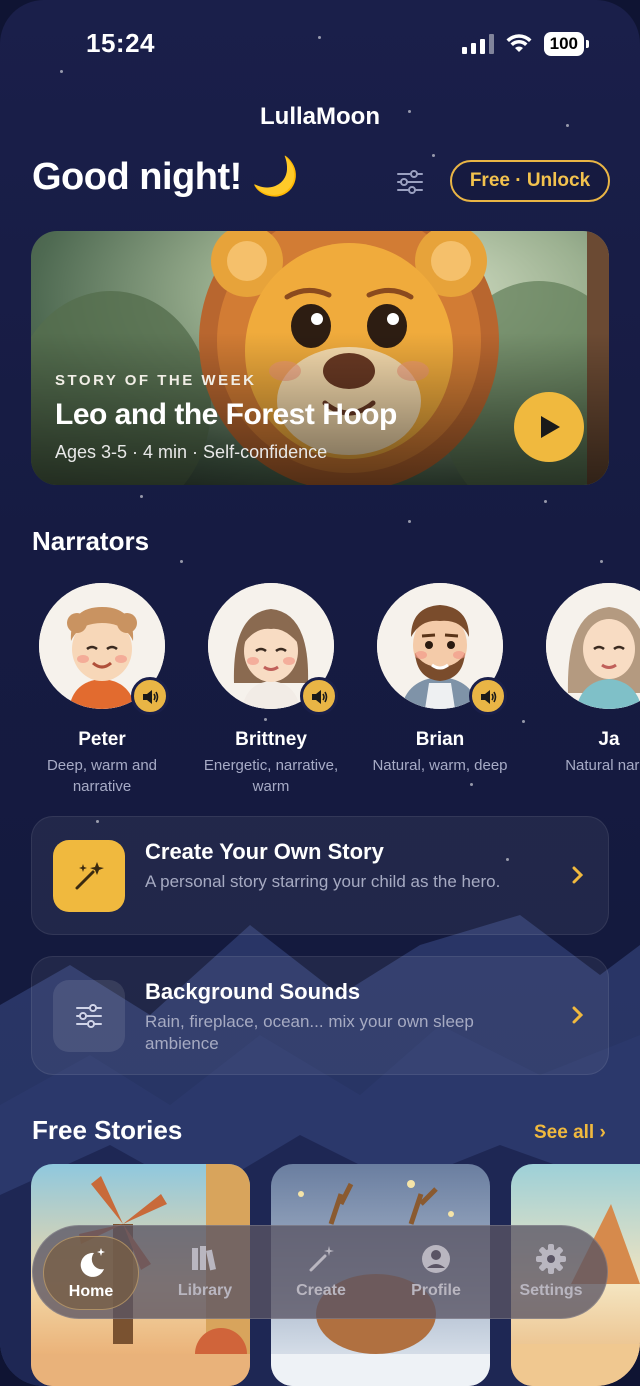  What do you see at coordinates (440, 739) in the screenshot?
I see `narrator-name: Brian` at bounding box center [440, 739].